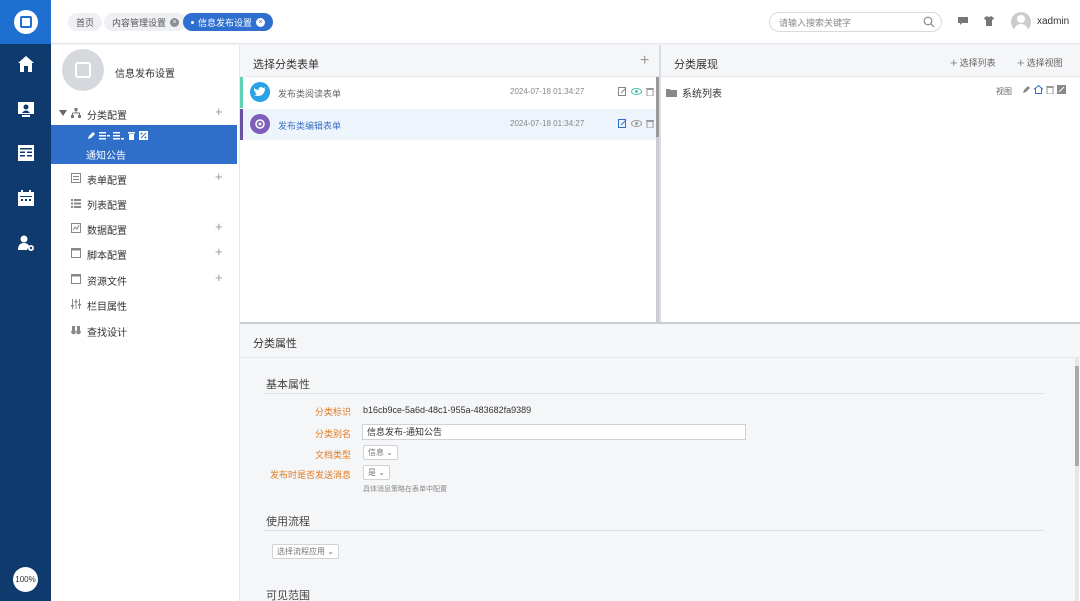 The image size is (1080, 601). I want to click on sidebar-item-label: 查找设计, so click(107, 333).